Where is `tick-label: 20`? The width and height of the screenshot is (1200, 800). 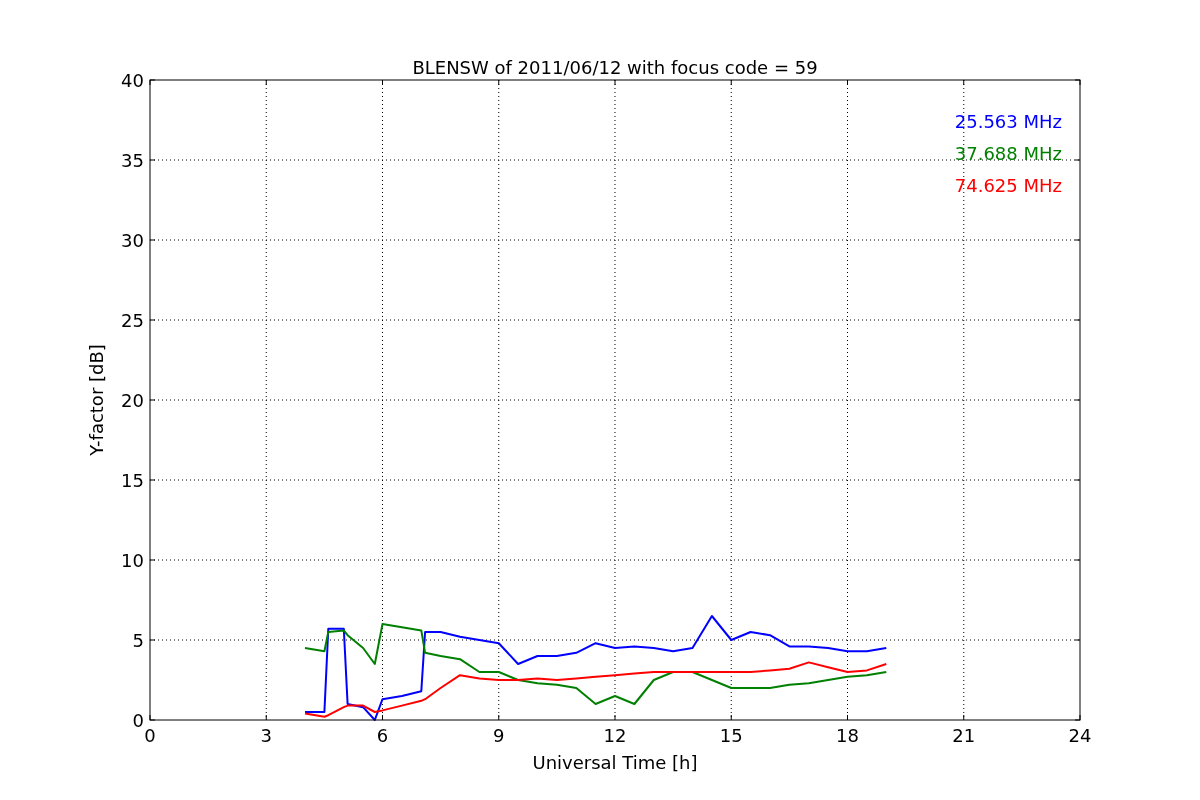
tick-label: 20 is located at coordinates (132, 400).